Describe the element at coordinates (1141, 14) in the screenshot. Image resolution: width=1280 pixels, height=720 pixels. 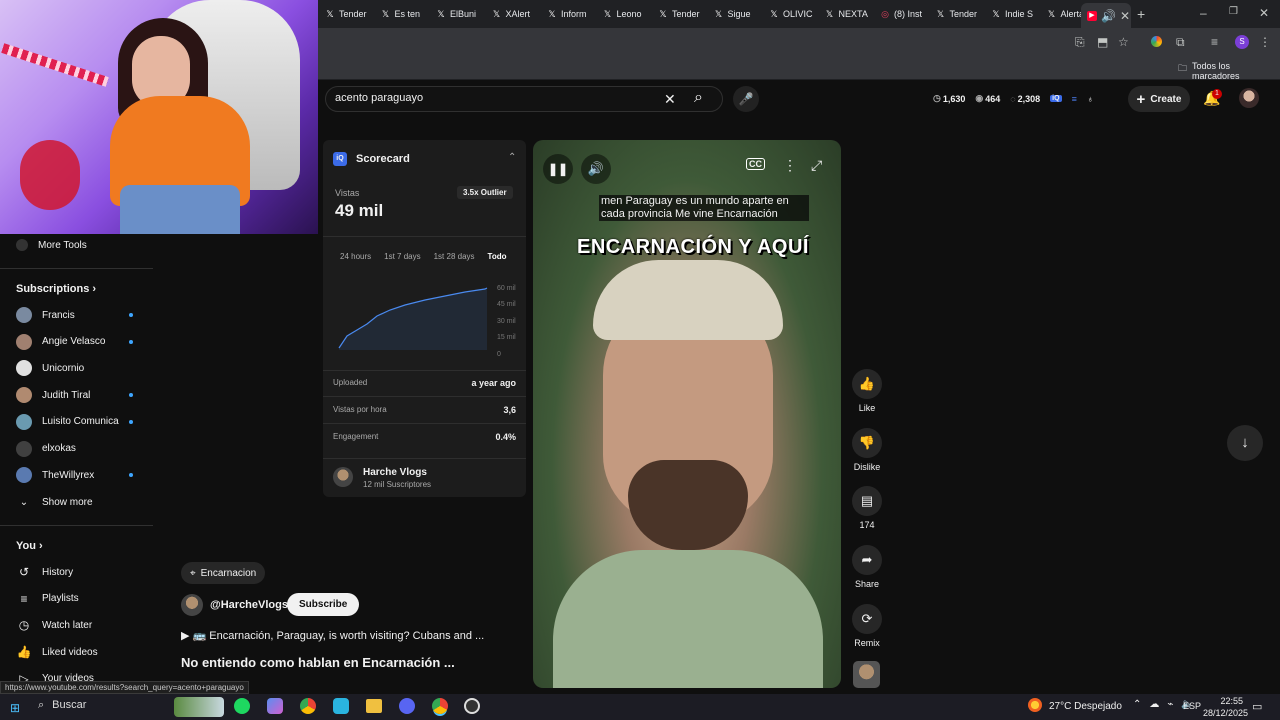
I see `new-tab-icon: +` at that location.